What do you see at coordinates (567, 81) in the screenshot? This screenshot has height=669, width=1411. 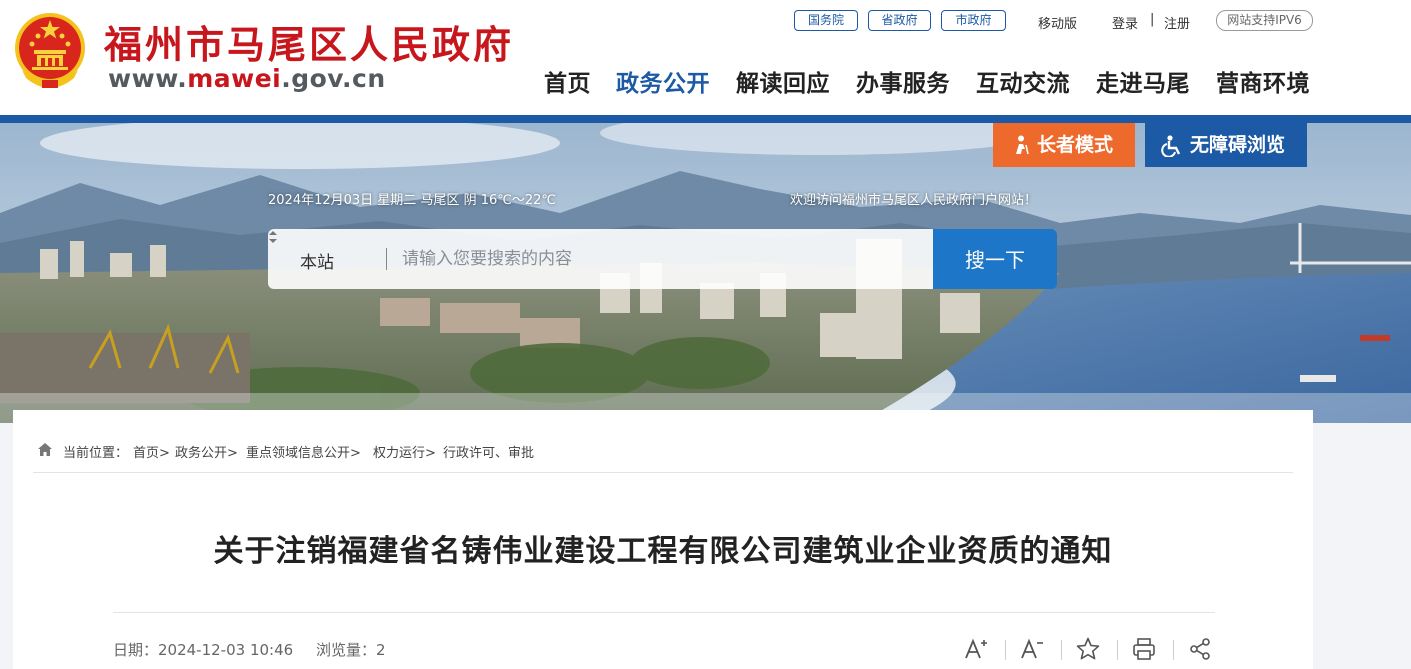 I see `nav-home: 首页` at bounding box center [567, 81].